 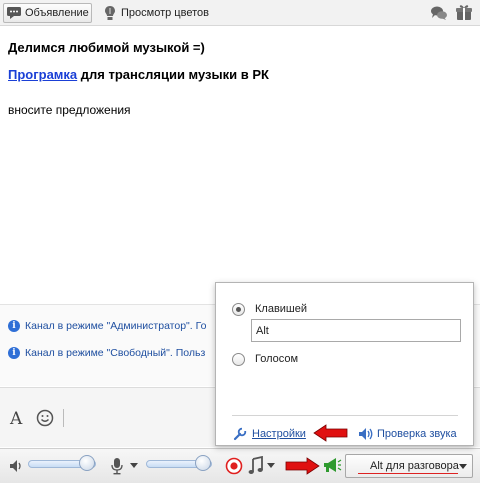 I want to click on microphone-icon, so click(x=117, y=466).